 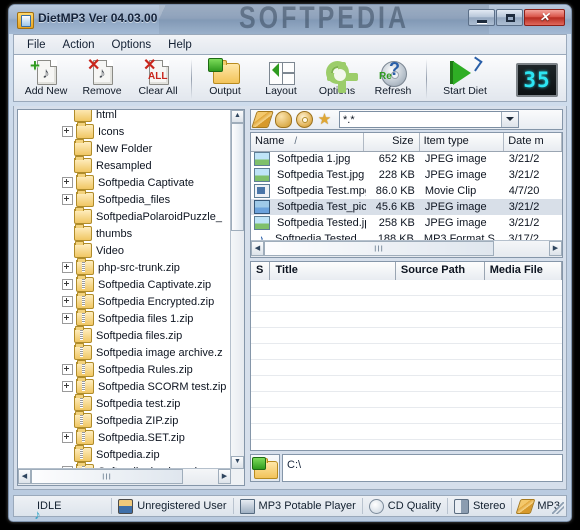 What do you see at coordinates (124, 403) in the screenshot?
I see `tree-item: Softpedia test.zip` at bounding box center [124, 403].